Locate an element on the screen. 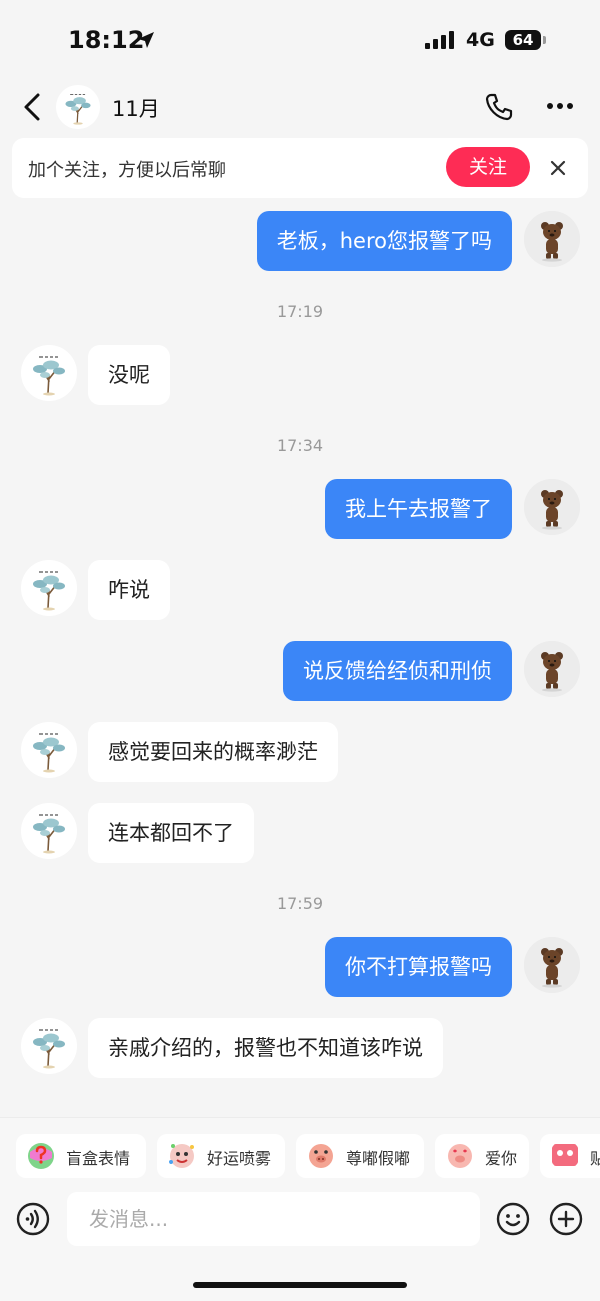  emoji-picker-icon is located at coordinates (513, 1219).